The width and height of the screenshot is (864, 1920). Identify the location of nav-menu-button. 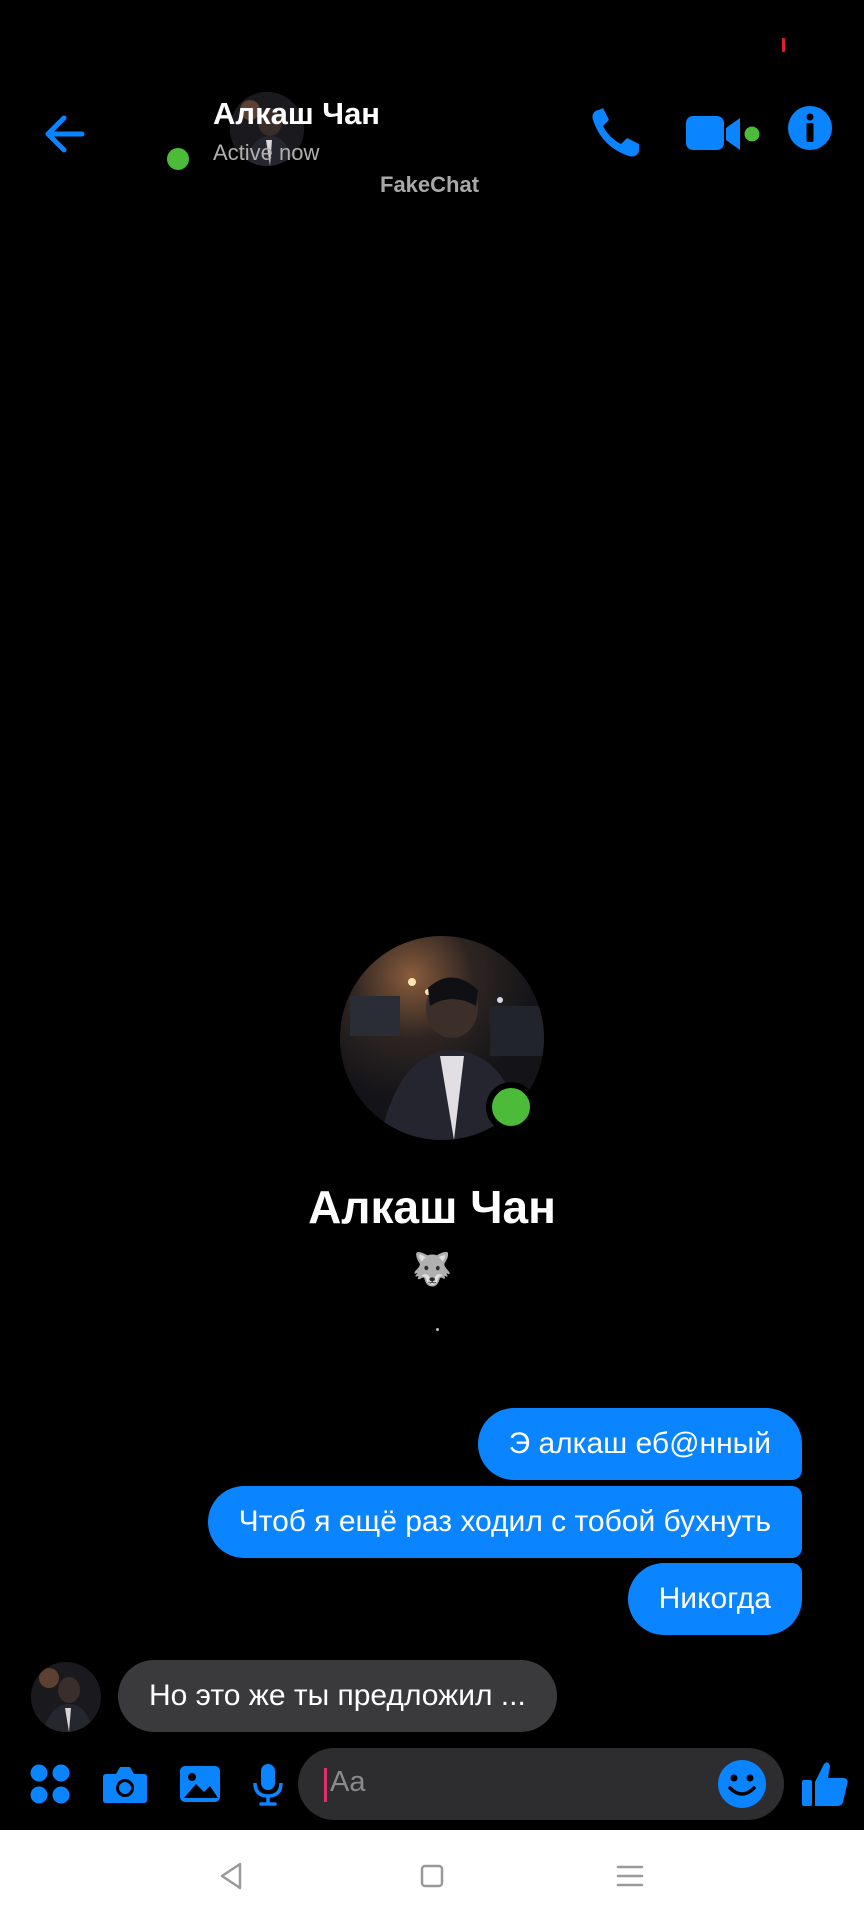
(630, 1876).